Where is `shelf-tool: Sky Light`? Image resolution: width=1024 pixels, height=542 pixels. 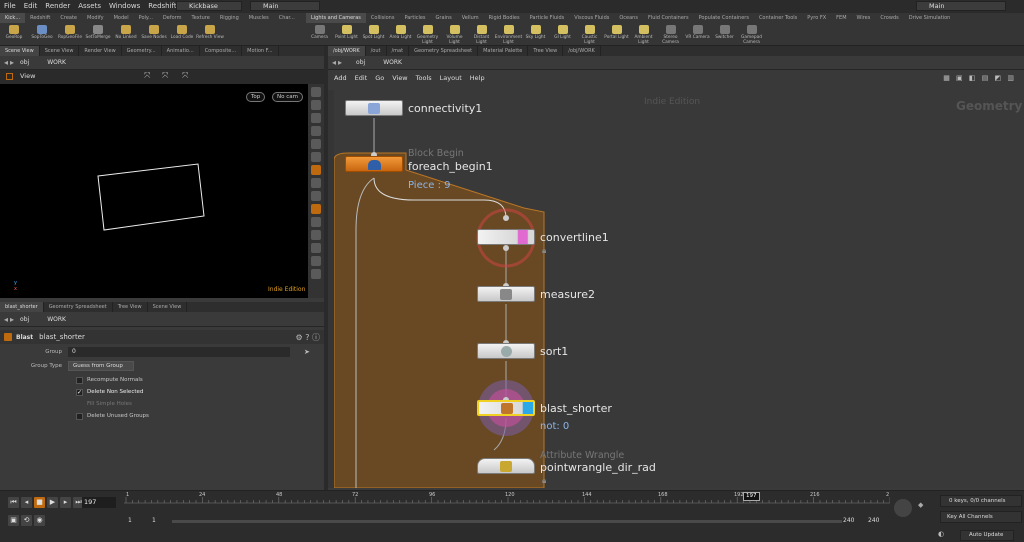
shelf-tool: Sky Light is located at coordinates (535, 34).